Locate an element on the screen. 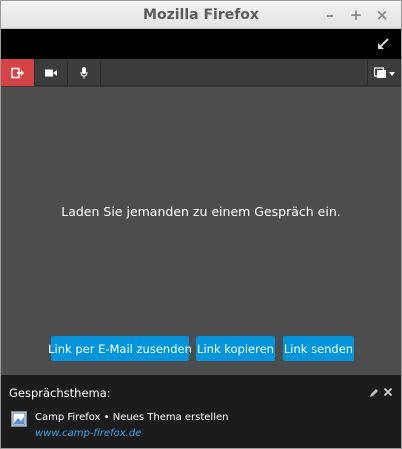 This screenshot has height=449, width=402. topic-label: Gesprächsthema: is located at coordinates (60, 393).